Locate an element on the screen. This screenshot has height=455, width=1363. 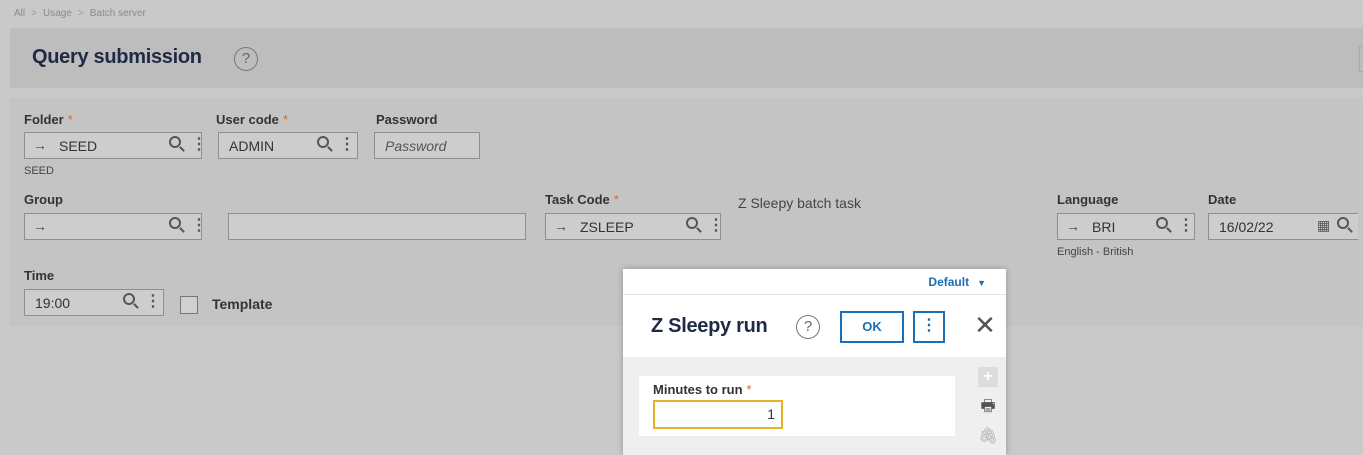
calendar-icon: ▦ is located at coordinates (1323, 225).